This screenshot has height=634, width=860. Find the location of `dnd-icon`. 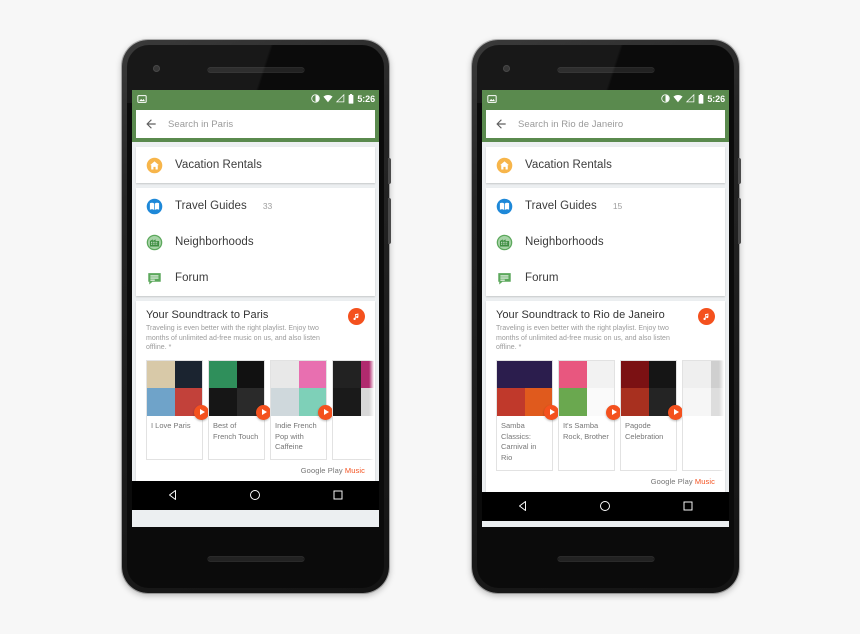

dnd-icon is located at coordinates (316, 98).